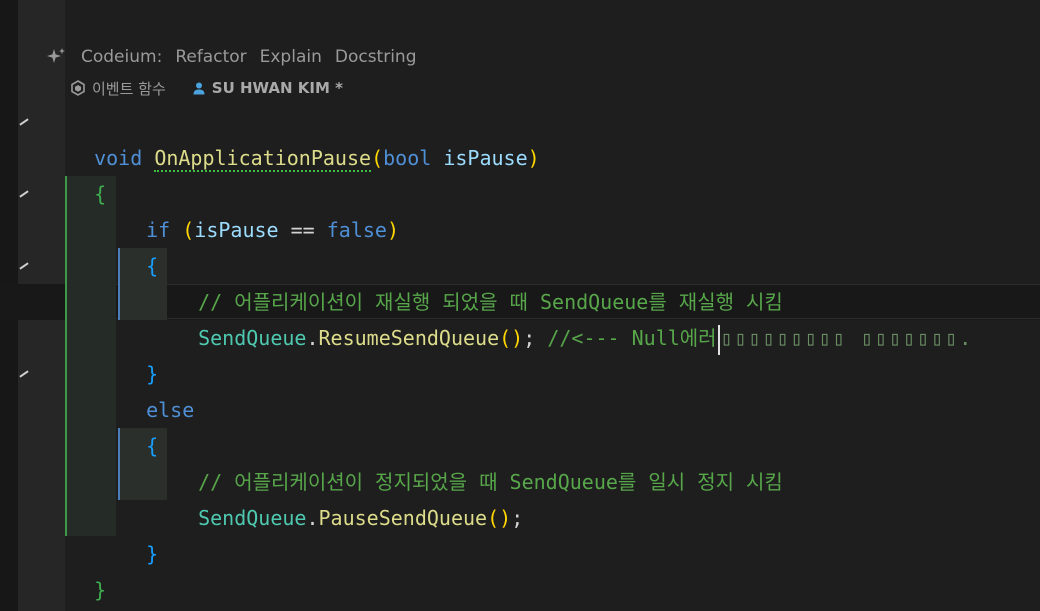 This screenshot has width=1040, height=611. What do you see at coordinates (90, 356) in the screenshot?
I see `indent-guide-outer` at bounding box center [90, 356].